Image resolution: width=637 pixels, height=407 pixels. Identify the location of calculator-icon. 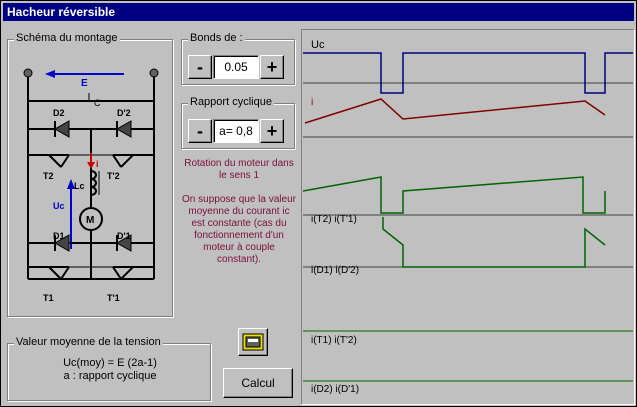
(253, 342).